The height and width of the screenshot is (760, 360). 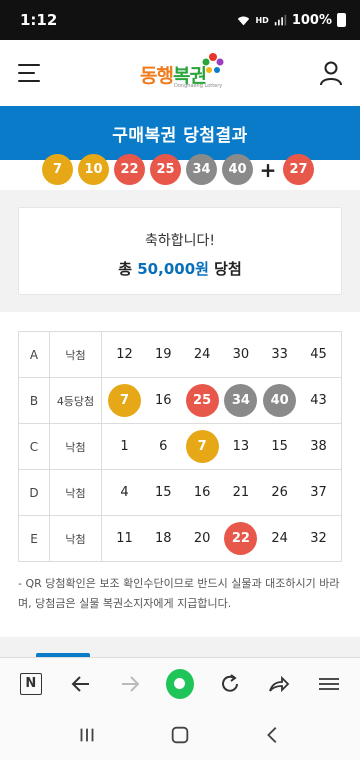 I want to click on result-row: B 4등당첨 7 16 25 34 40 43, so click(x=180, y=400).